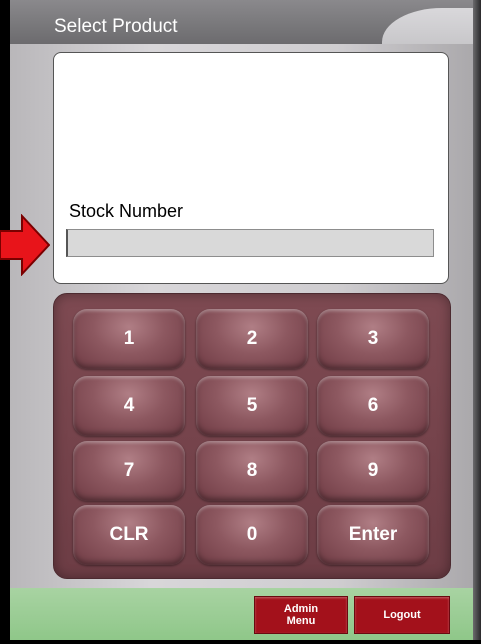  I want to click on stock-number-input, so click(250, 243).